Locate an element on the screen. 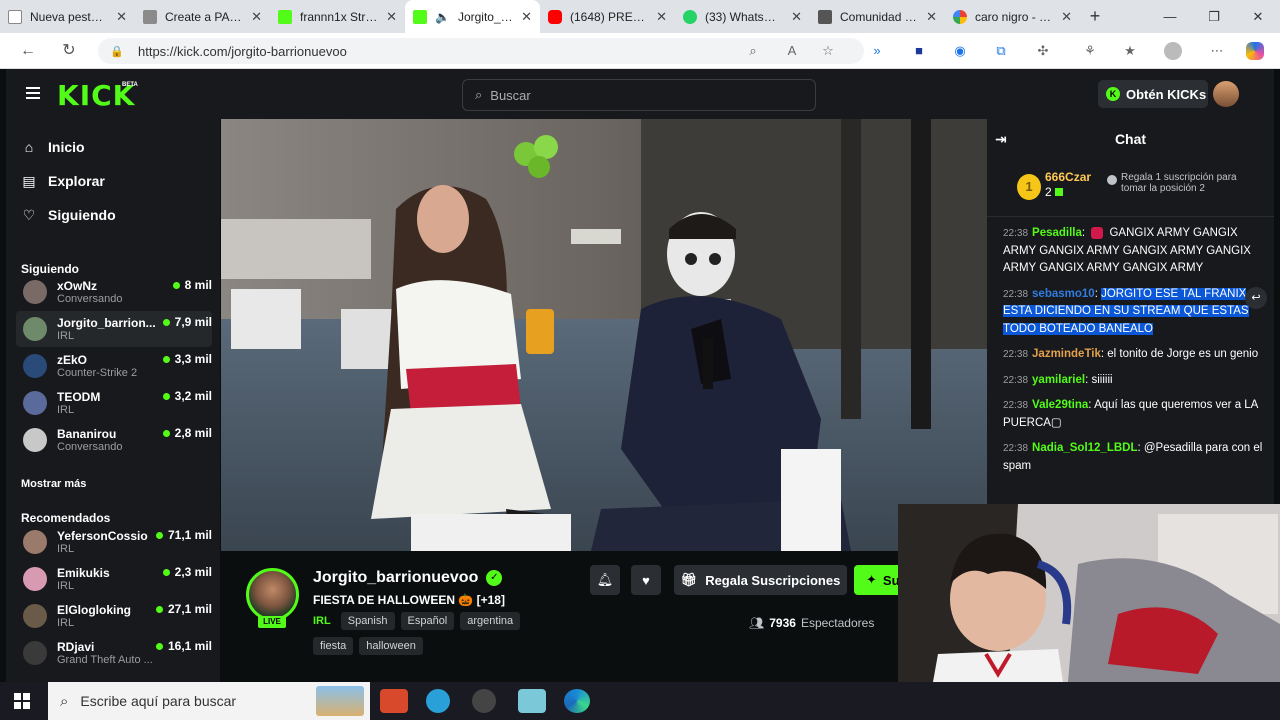  channel-item: ElGlogloking IRL 27,1 mil is located at coordinates (114, 616).